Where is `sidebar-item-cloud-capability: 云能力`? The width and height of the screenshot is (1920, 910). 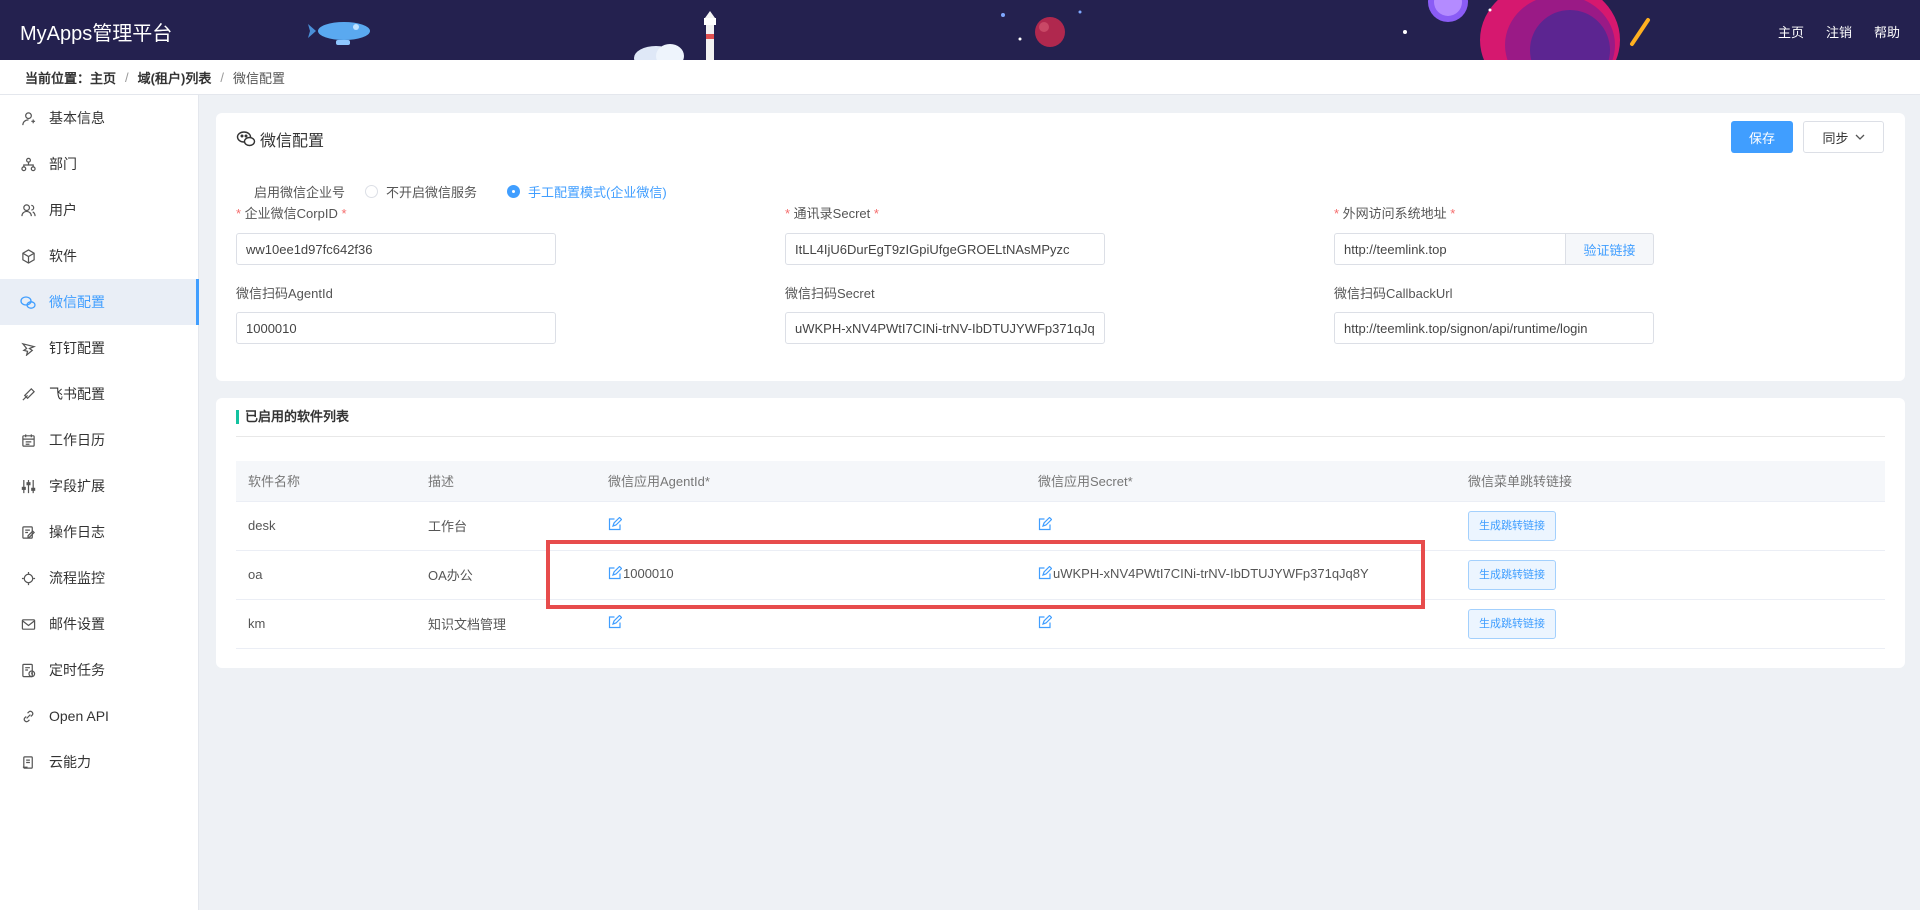 sidebar-item-cloud-capability: 云能力 is located at coordinates (99, 762).